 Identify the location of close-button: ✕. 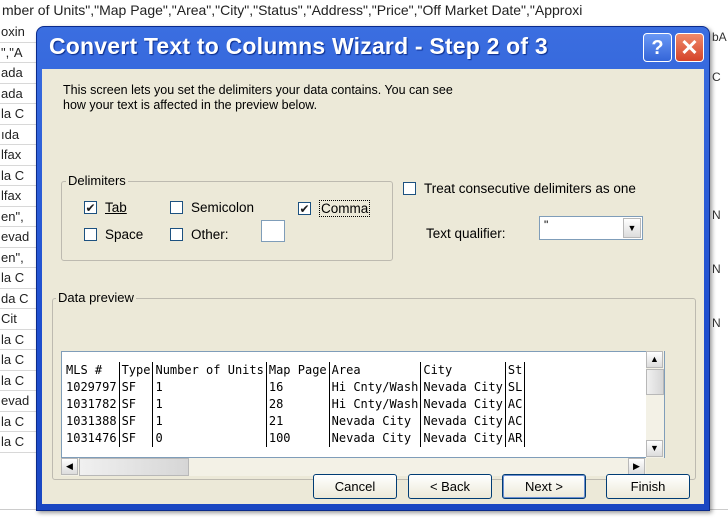
(689, 47).